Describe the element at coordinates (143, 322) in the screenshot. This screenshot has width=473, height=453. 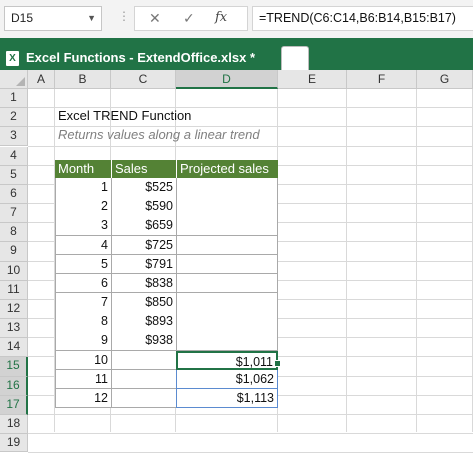
I see `sales-cell: $893` at that location.